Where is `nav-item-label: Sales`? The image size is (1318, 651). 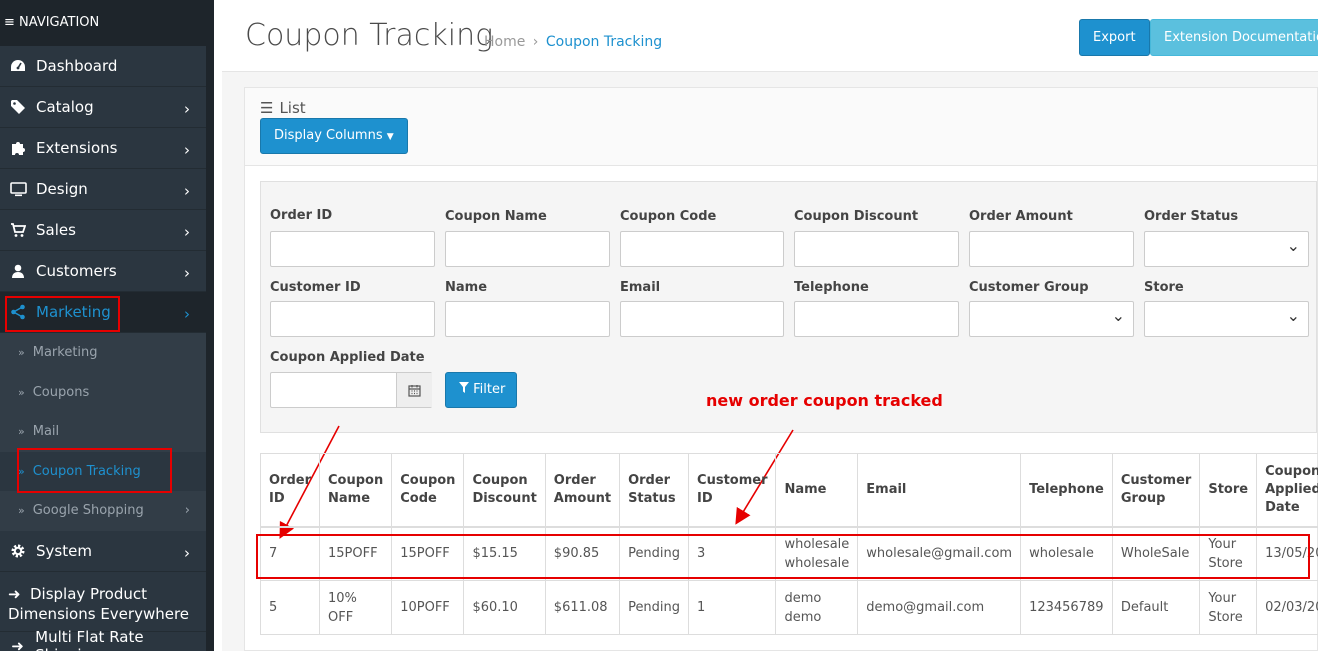
nav-item-label: Sales is located at coordinates (56, 230).